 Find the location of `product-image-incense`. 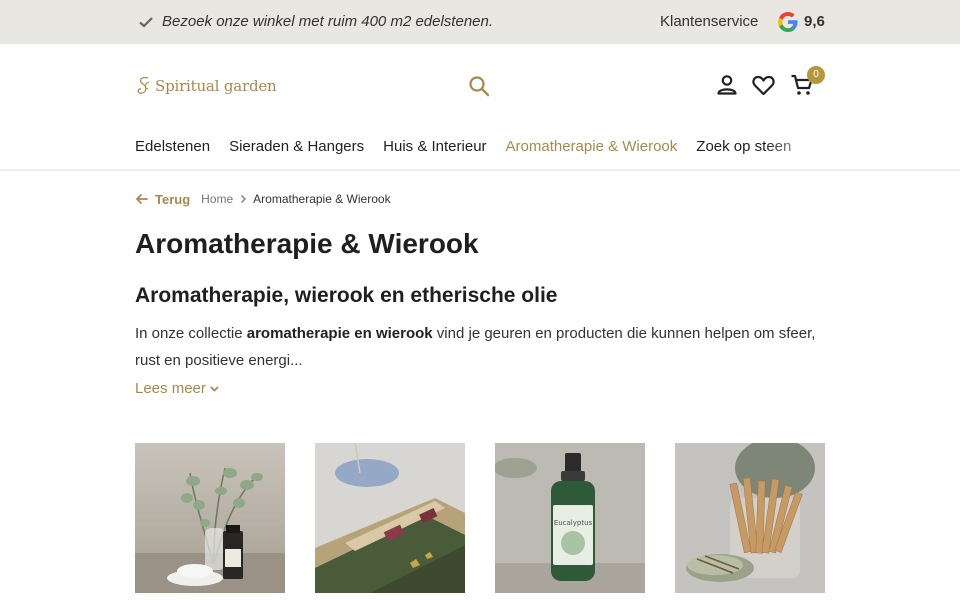

product-image-incense is located at coordinates (390, 518).